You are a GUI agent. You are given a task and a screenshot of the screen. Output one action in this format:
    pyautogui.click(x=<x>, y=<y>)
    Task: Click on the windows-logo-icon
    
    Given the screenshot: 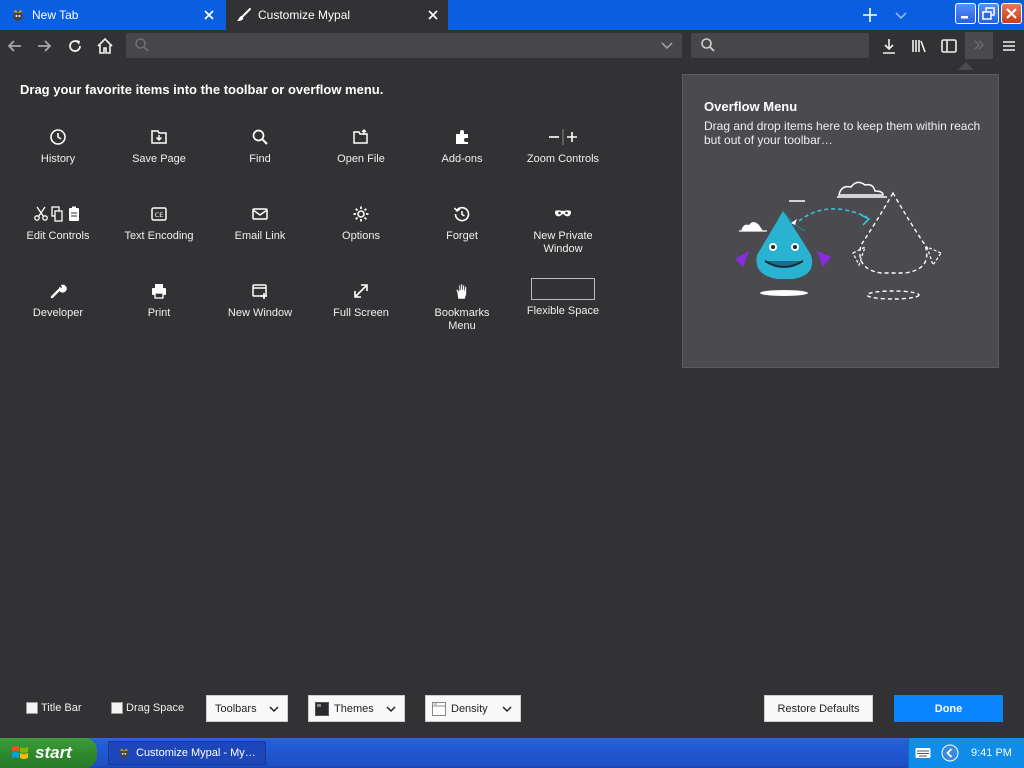 What is the action you would take?
    pyautogui.click(x=20, y=752)
    